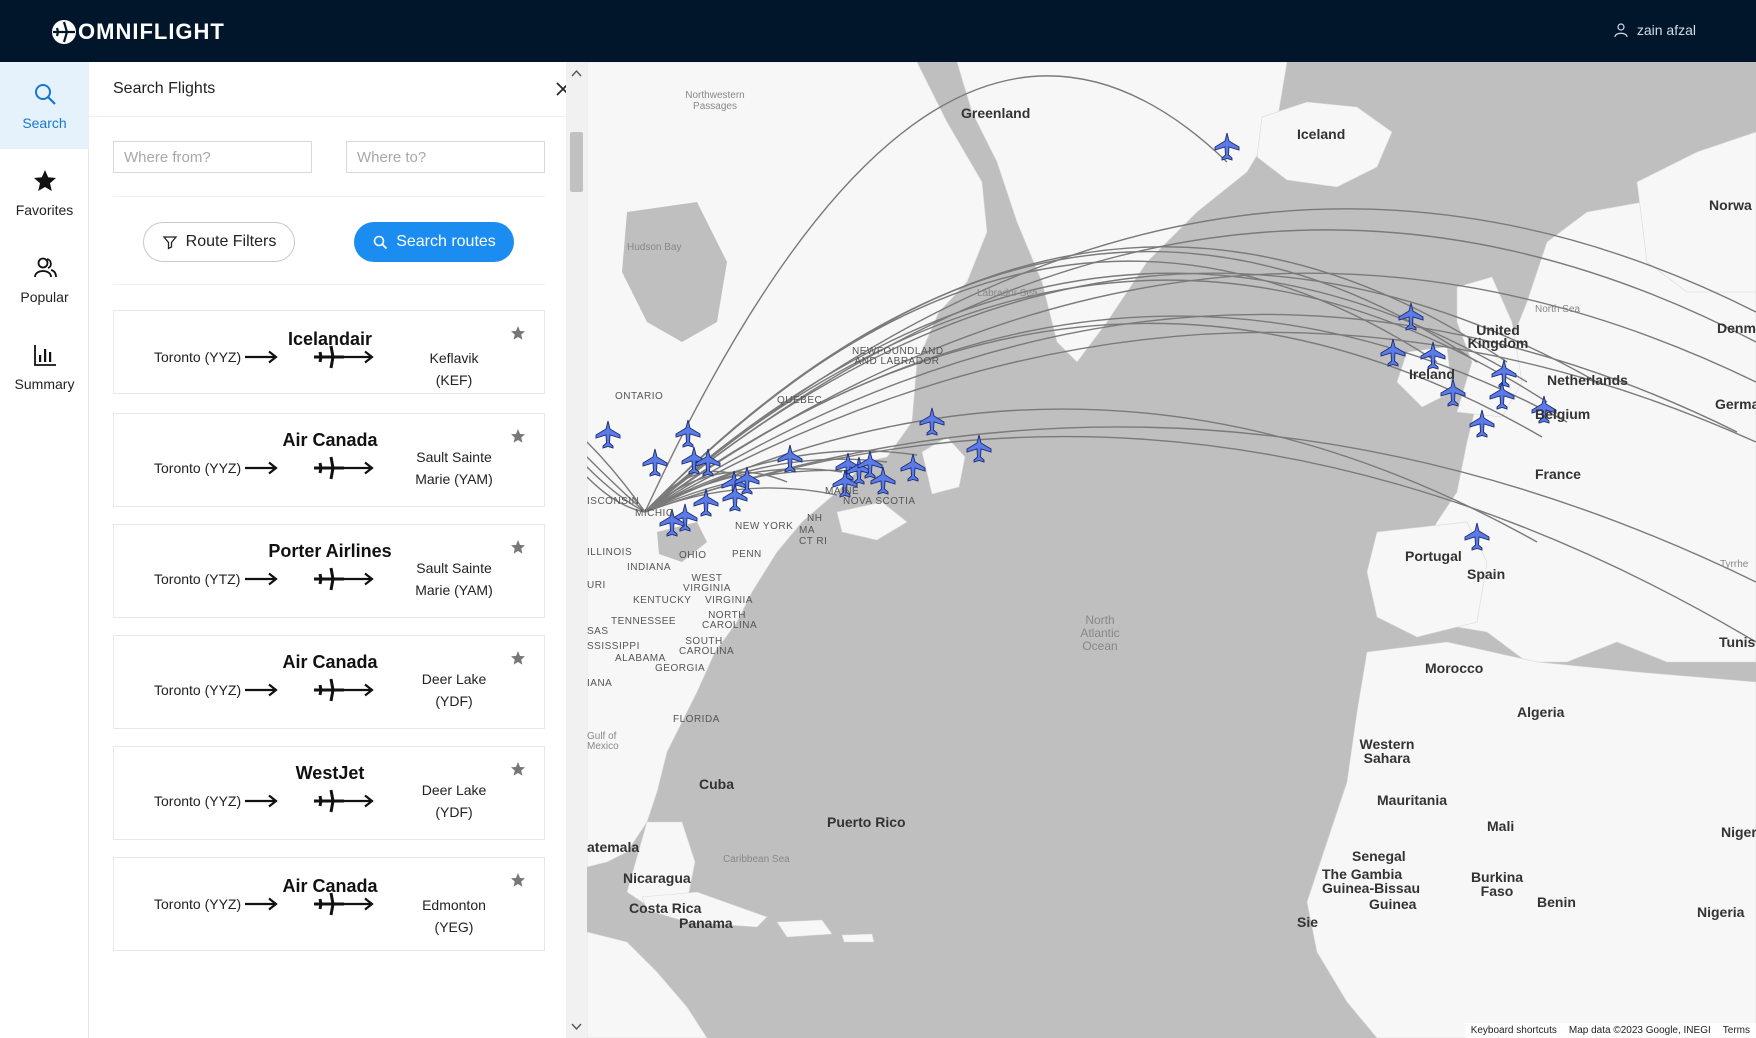 The width and height of the screenshot is (1756, 1038). I want to click on map-label-nicaragua: Nicaragua, so click(657, 878).